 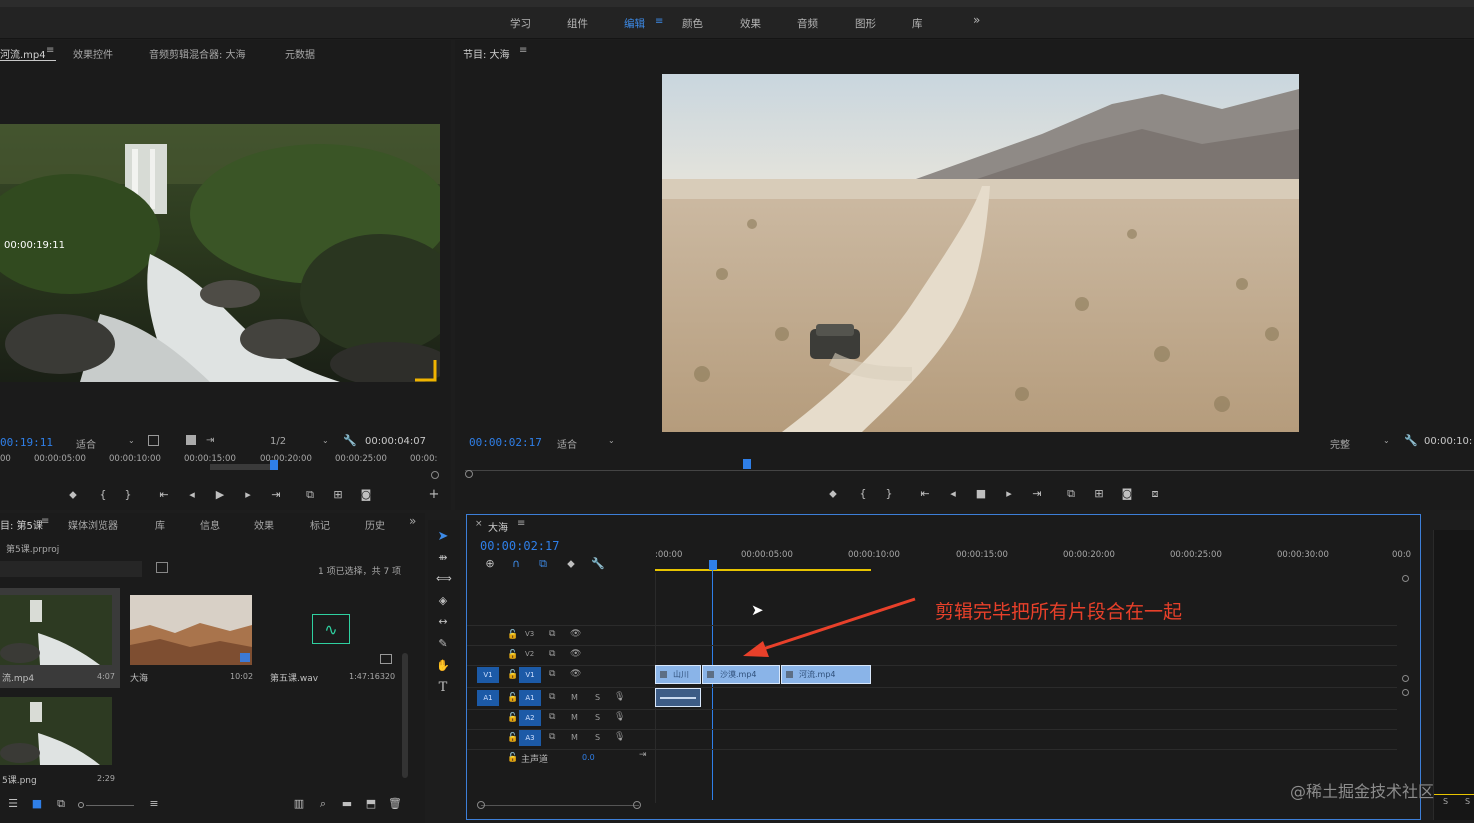 What do you see at coordinates (588, 757) in the screenshot?
I see `master-volume: 0.0` at bounding box center [588, 757].